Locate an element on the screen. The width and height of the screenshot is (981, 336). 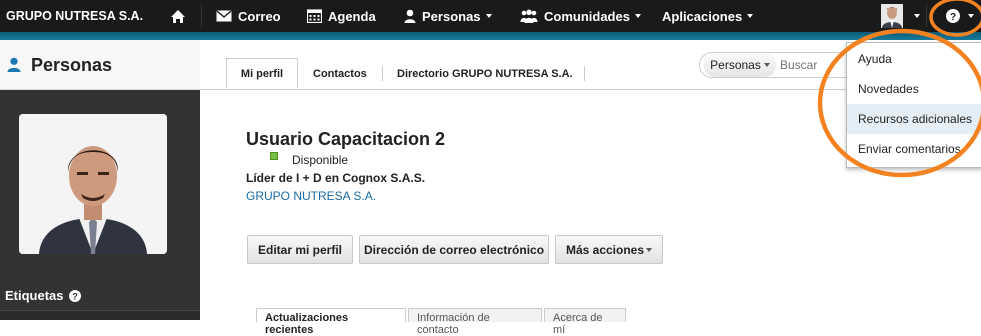
profile-name: Usuario Capacitacion 2 is located at coordinates (346, 139).